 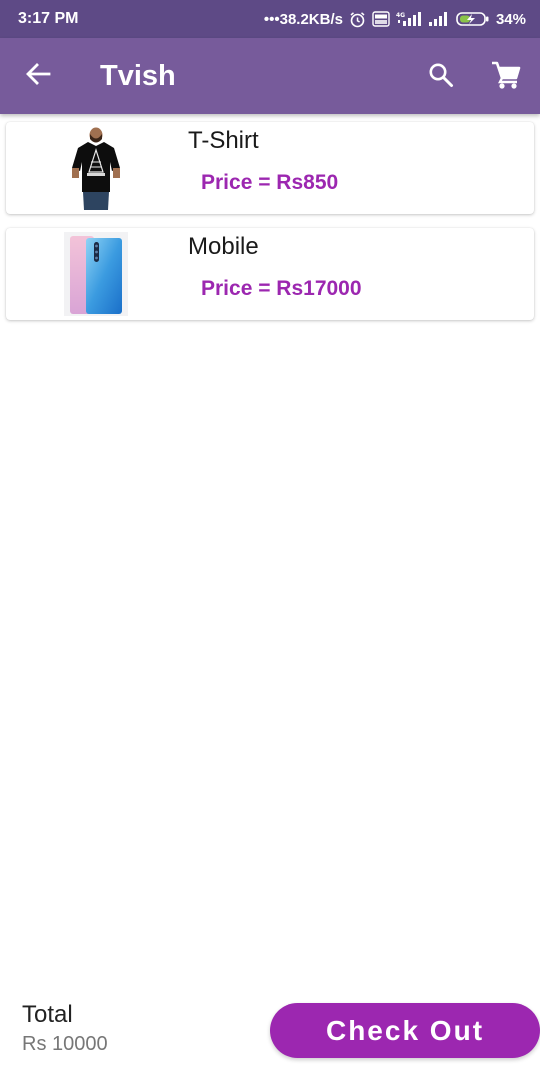 What do you see at coordinates (270, 76) in the screenshot?
I see `app-bar: Tvish` at bounding box center [270, 76].